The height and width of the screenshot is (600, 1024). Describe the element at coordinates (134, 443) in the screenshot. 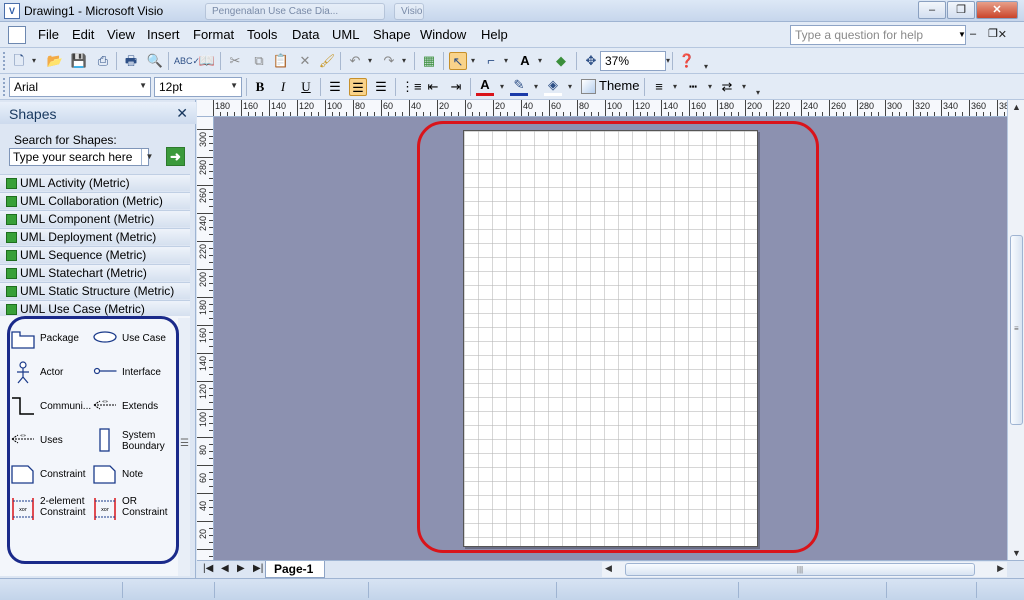

I see `shape-system-boundary: System Boundary` at that location.